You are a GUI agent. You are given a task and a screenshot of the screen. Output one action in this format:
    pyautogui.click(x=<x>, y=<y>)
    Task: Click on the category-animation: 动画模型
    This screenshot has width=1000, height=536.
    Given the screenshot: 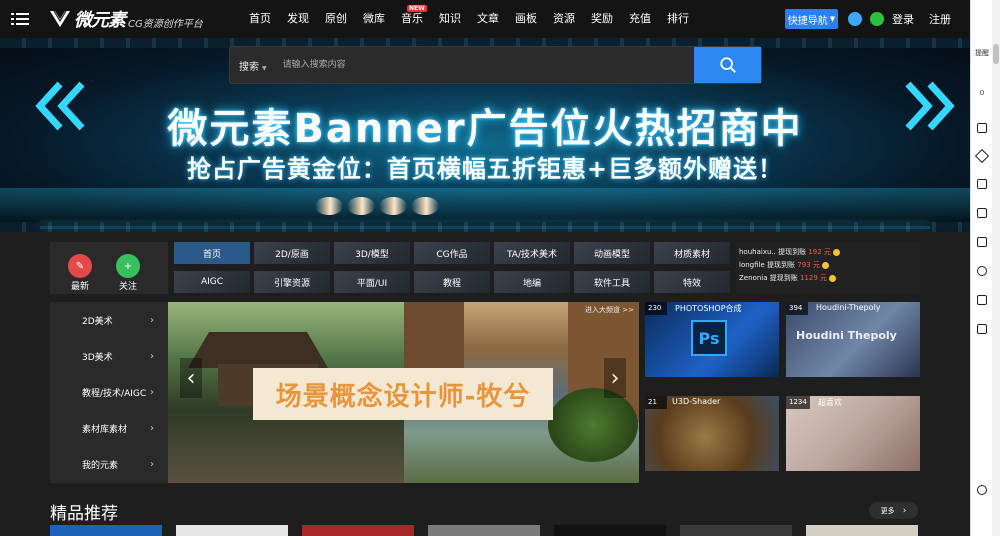 What is the action you would take?
    pyautogui.click(x=612, y=253)
    